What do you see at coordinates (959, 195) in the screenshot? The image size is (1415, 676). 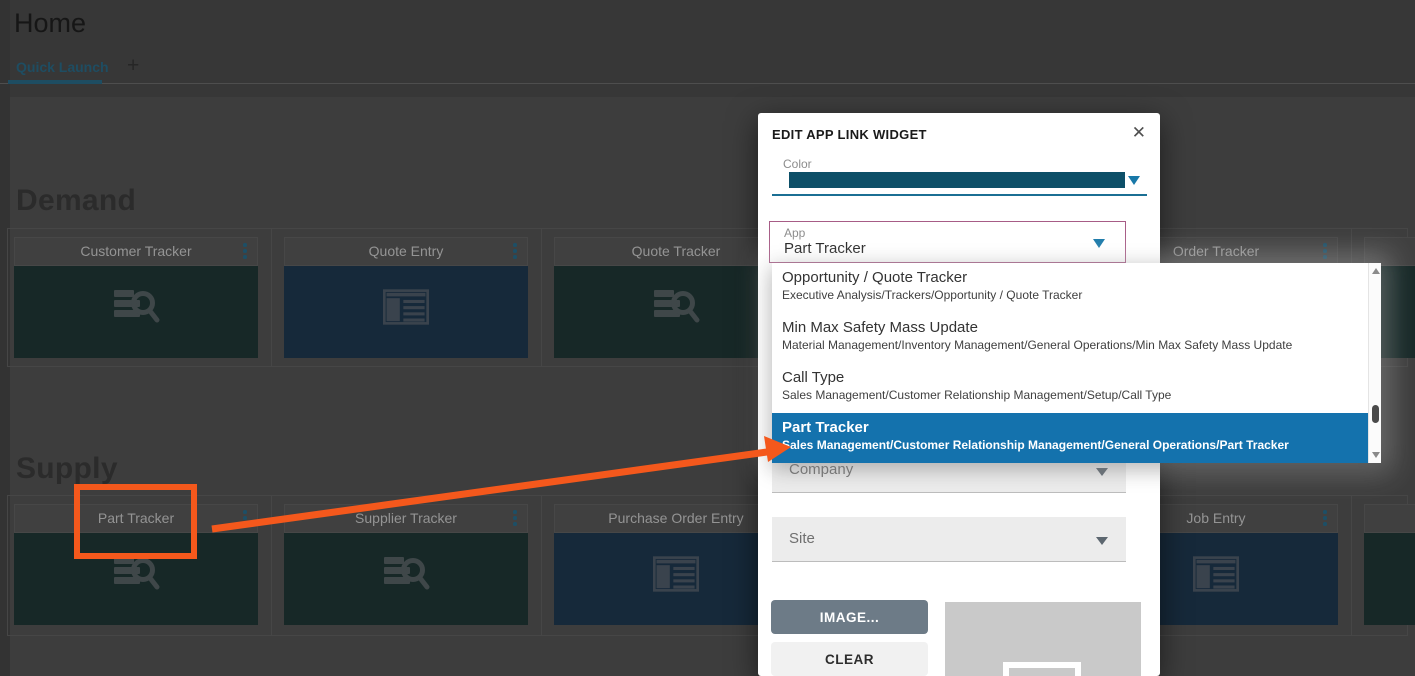 I see `color-field-underline` at bounding box center [959, 195].